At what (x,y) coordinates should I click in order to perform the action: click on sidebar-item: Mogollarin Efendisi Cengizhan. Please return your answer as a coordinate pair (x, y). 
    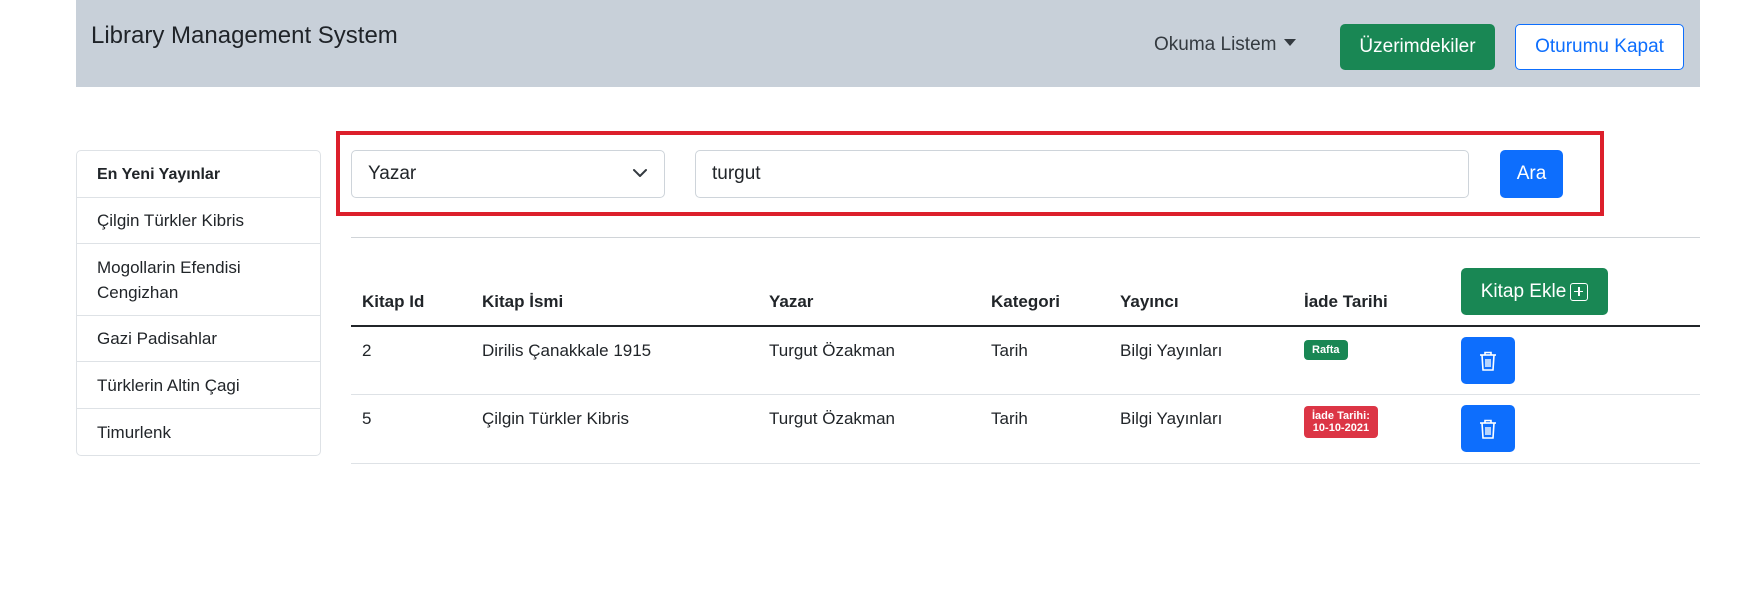
    Looking at the image, I should click on (198, 280).